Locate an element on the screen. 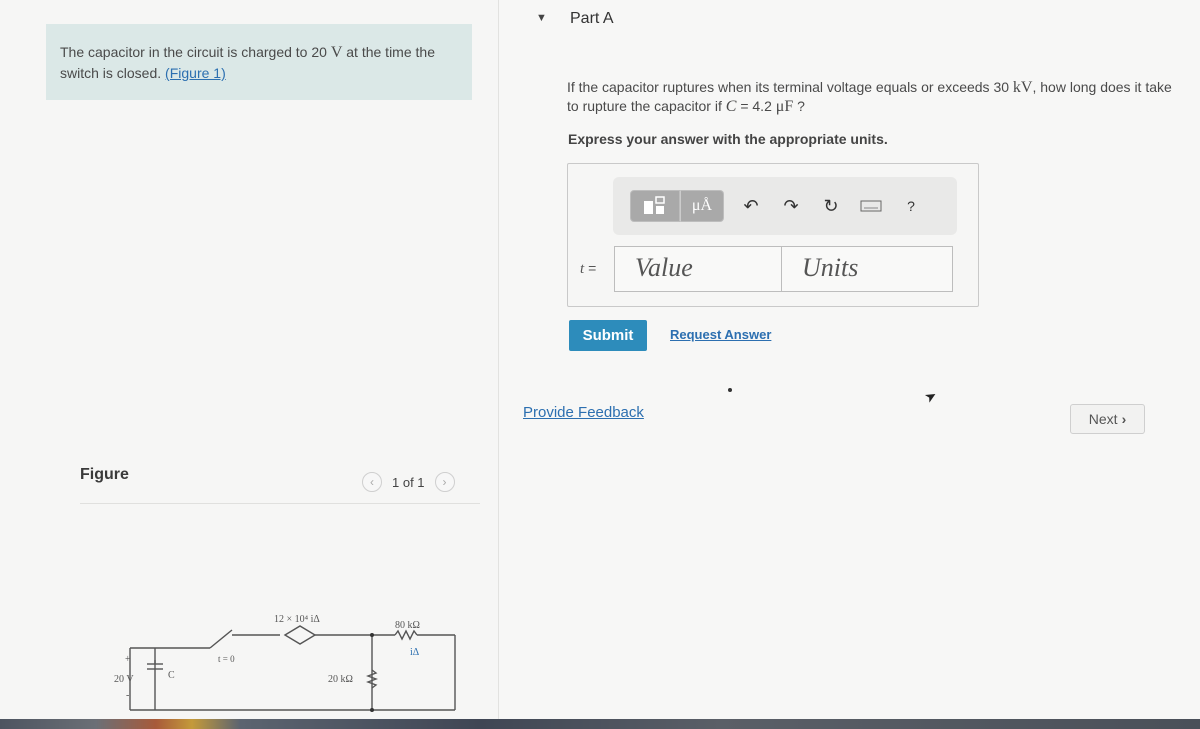  source-label: 20 V is located at coordinates (124, 679).